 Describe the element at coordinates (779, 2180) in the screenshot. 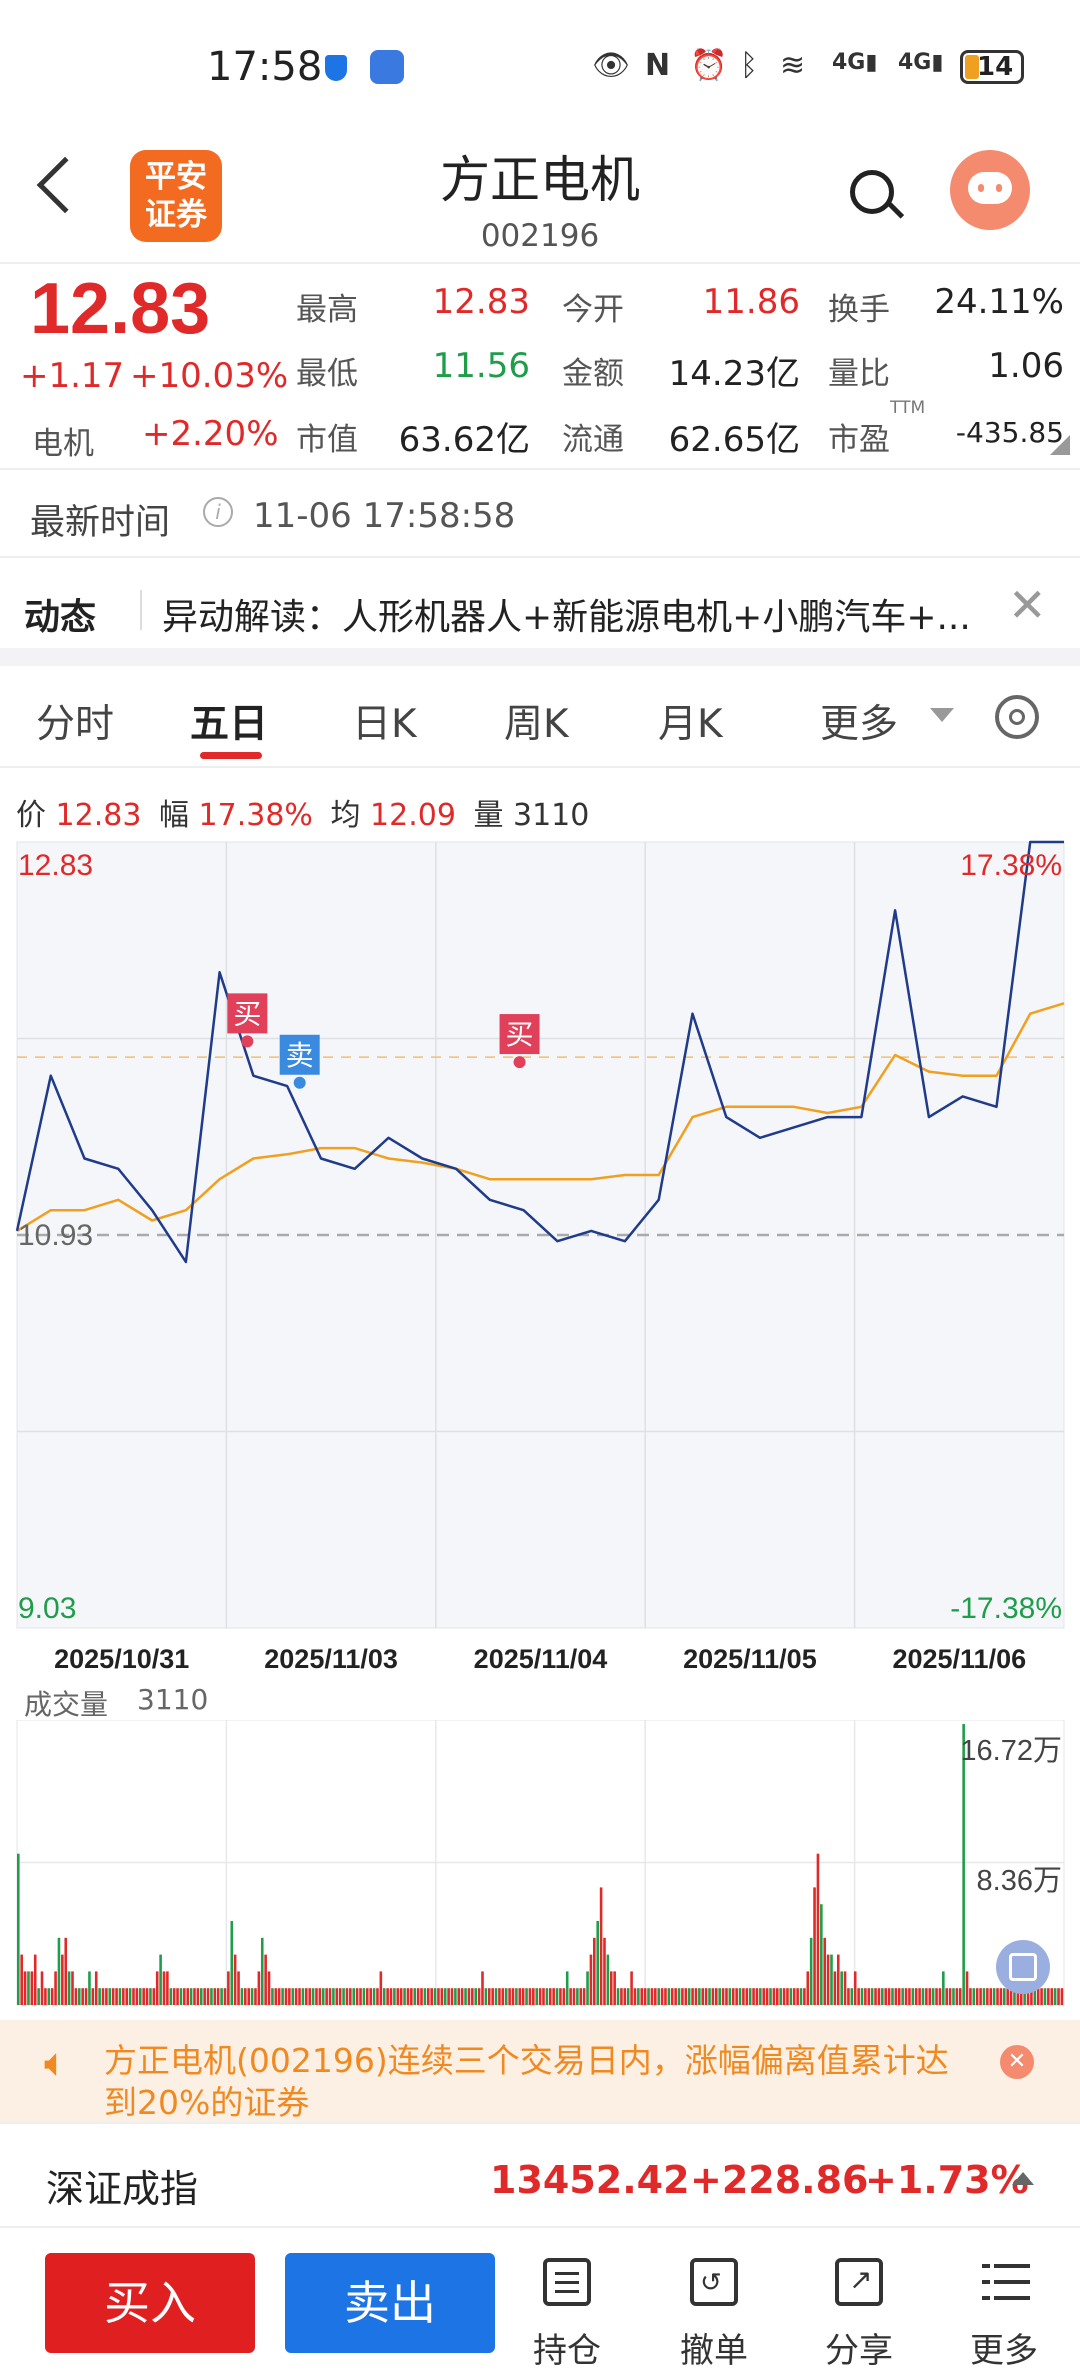

I see `index-change: +228.86` at that location.